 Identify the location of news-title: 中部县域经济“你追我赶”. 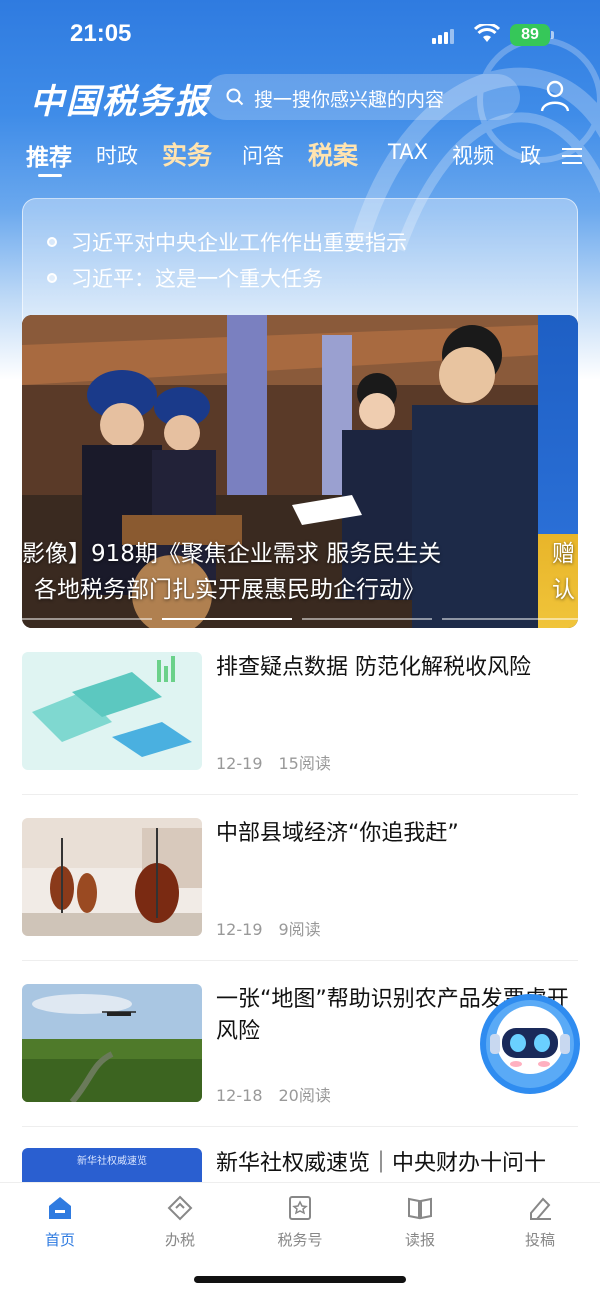
(337, 833).